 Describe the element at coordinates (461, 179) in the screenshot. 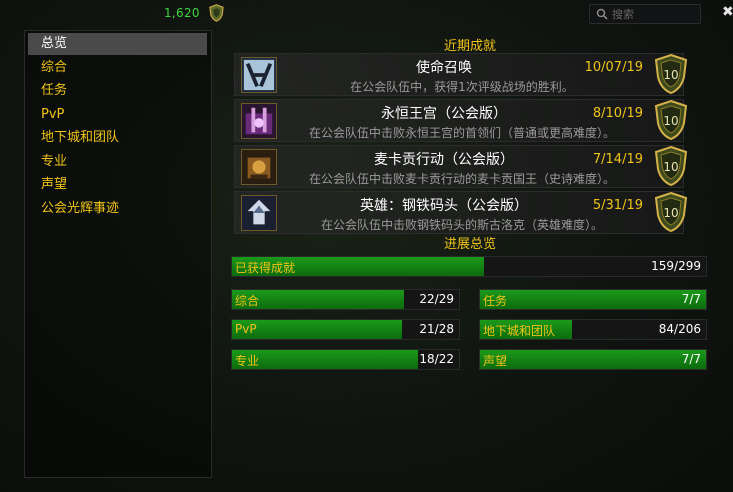

I see `achievement-description: 在公会队伍中击败麦卡贡行动的麦卡贡国王（史诗难度）。` at that location.